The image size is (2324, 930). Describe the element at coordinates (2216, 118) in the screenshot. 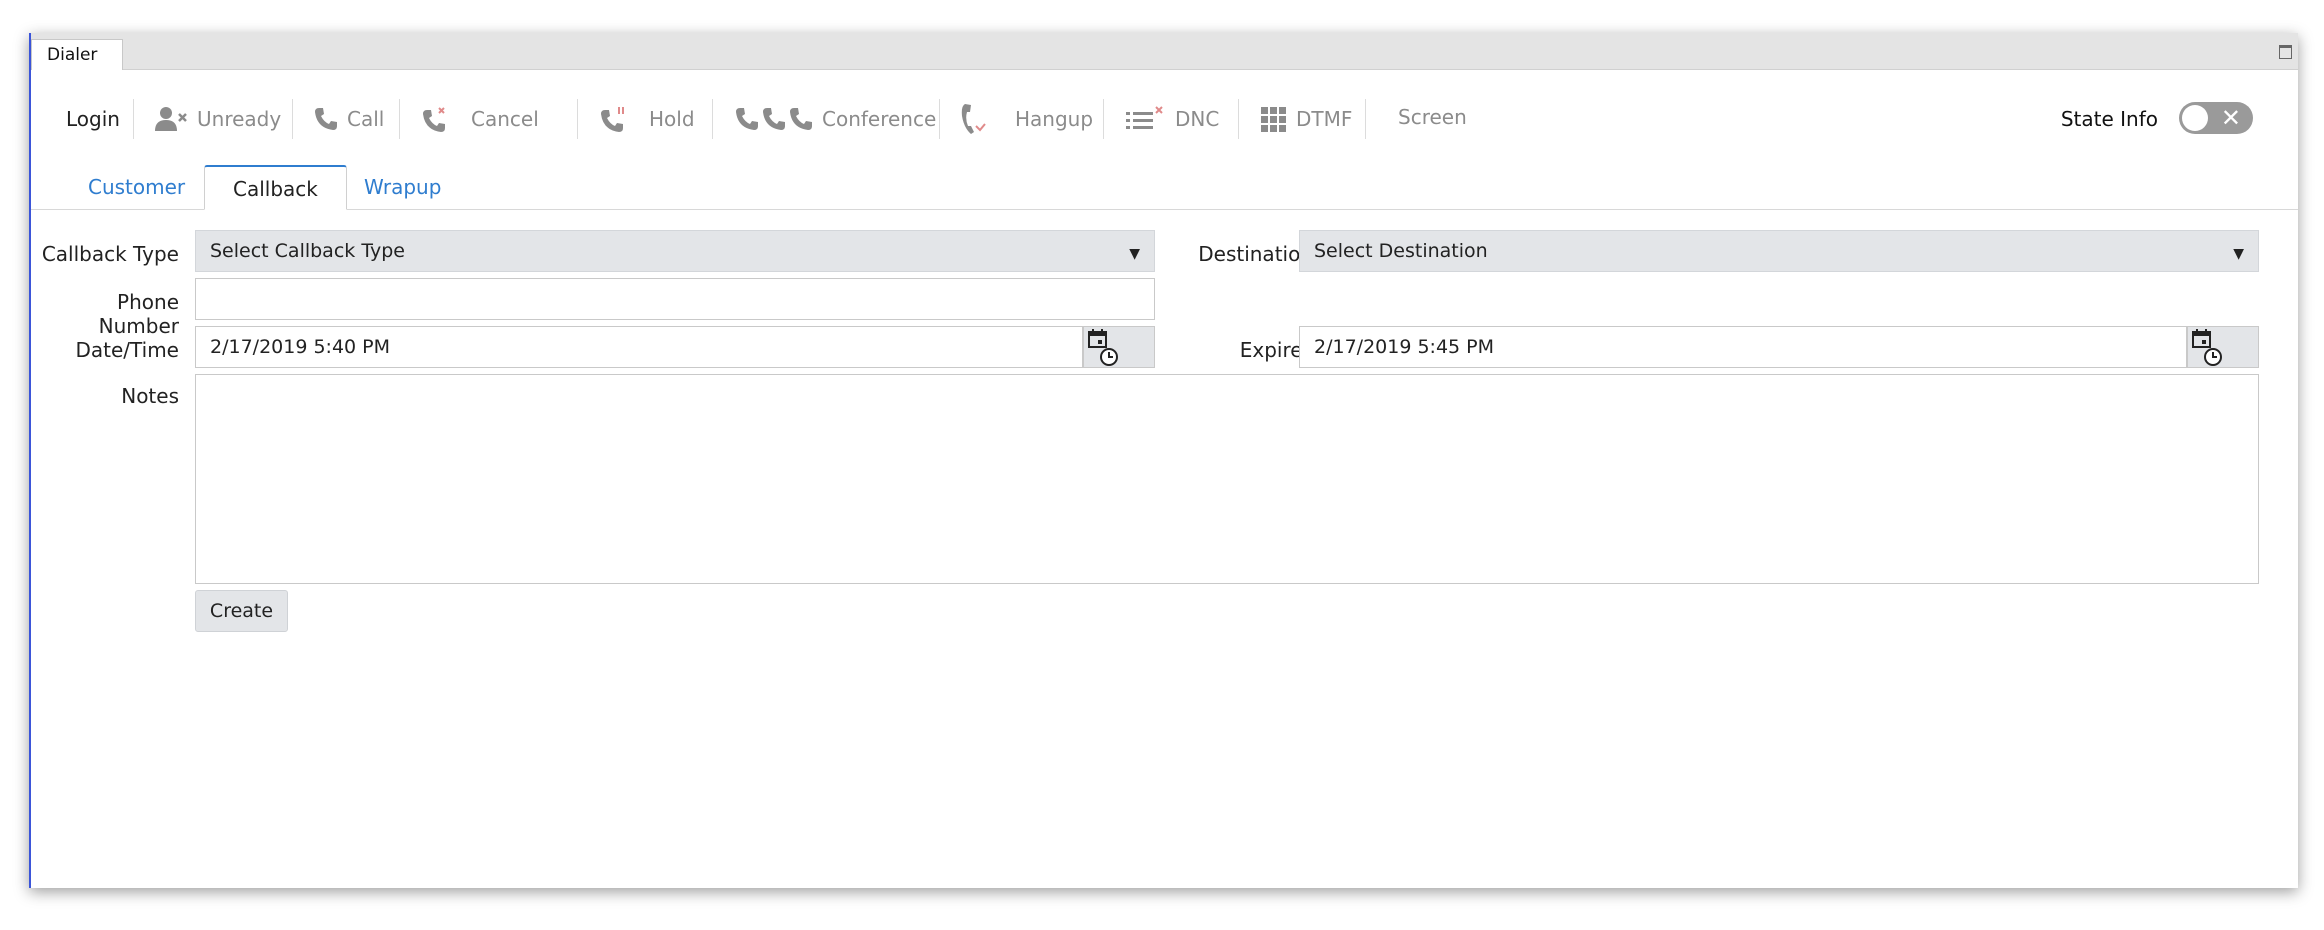

I see `state-info-toggle: ✕` at that location.